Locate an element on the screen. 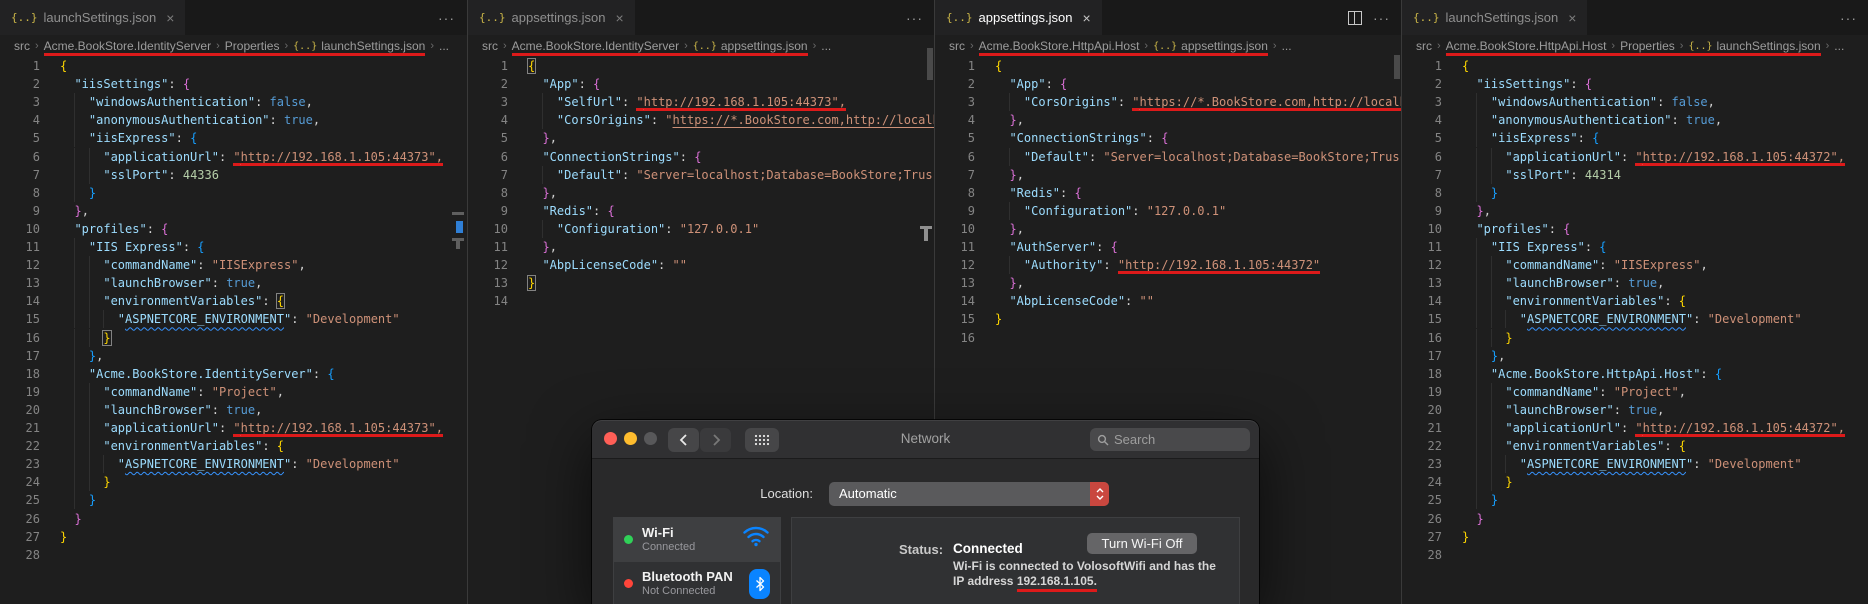 The width and height of the screenshot is (1868, 604). line-number: 2 is located at coordinates (504, 84).